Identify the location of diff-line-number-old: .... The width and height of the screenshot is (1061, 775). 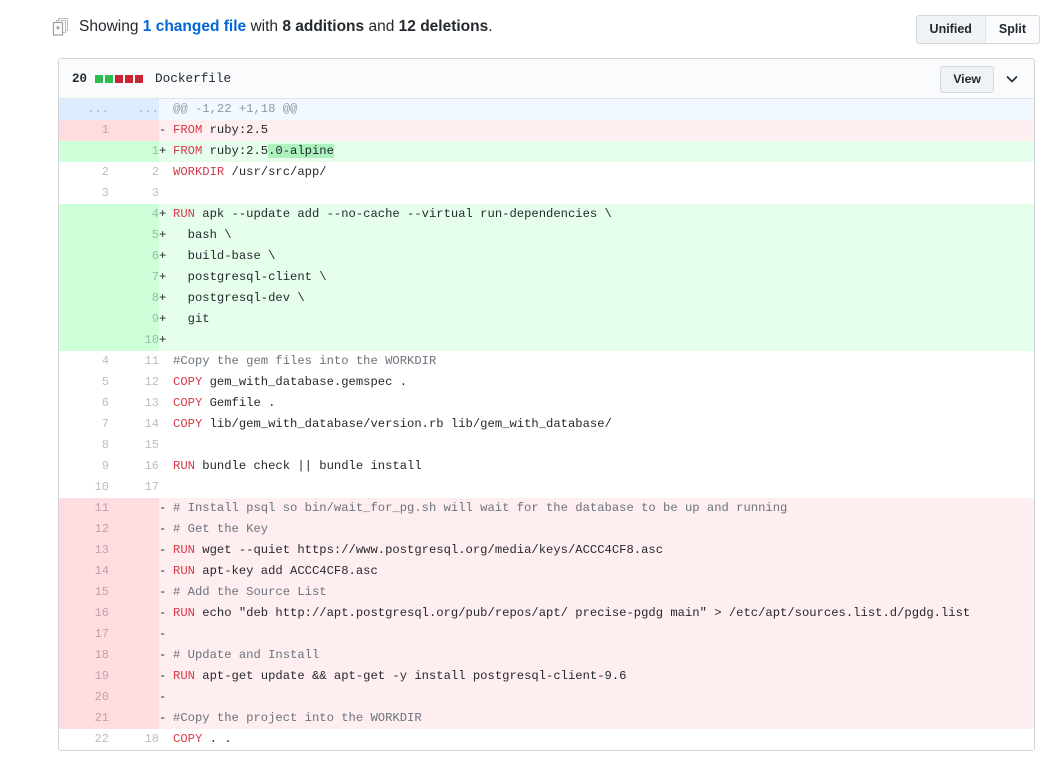
(84, 109).